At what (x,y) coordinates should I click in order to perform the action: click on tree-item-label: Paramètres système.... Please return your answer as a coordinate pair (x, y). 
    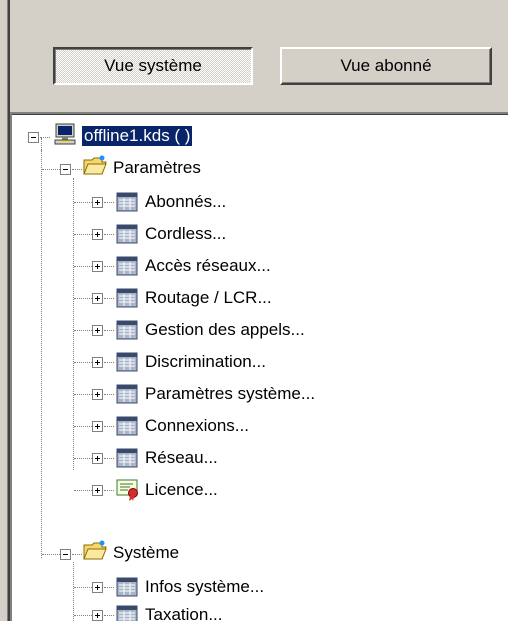
    Looking at the image, I should click on (230, 393).